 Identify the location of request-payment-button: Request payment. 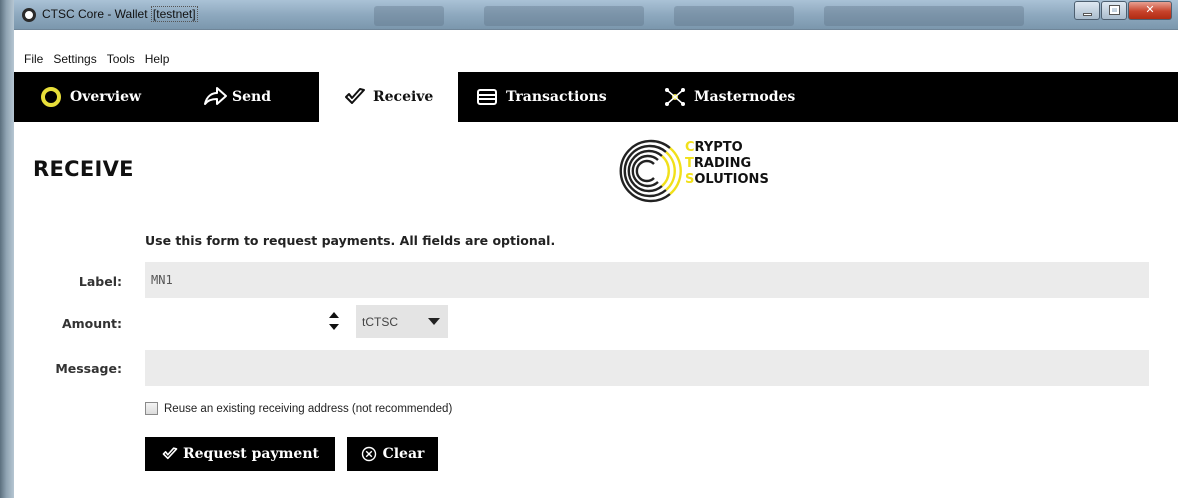
(240, 454).